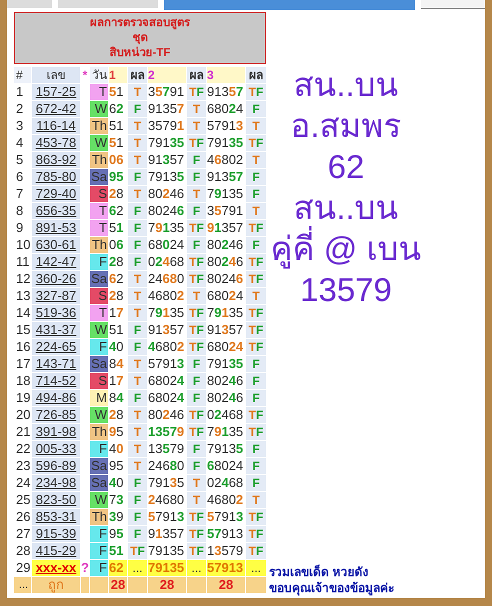 The image size is (492, 606). Describe the element at coordinates (56, 160) in the screenshot. I see `number-link: 863-92` at that location.